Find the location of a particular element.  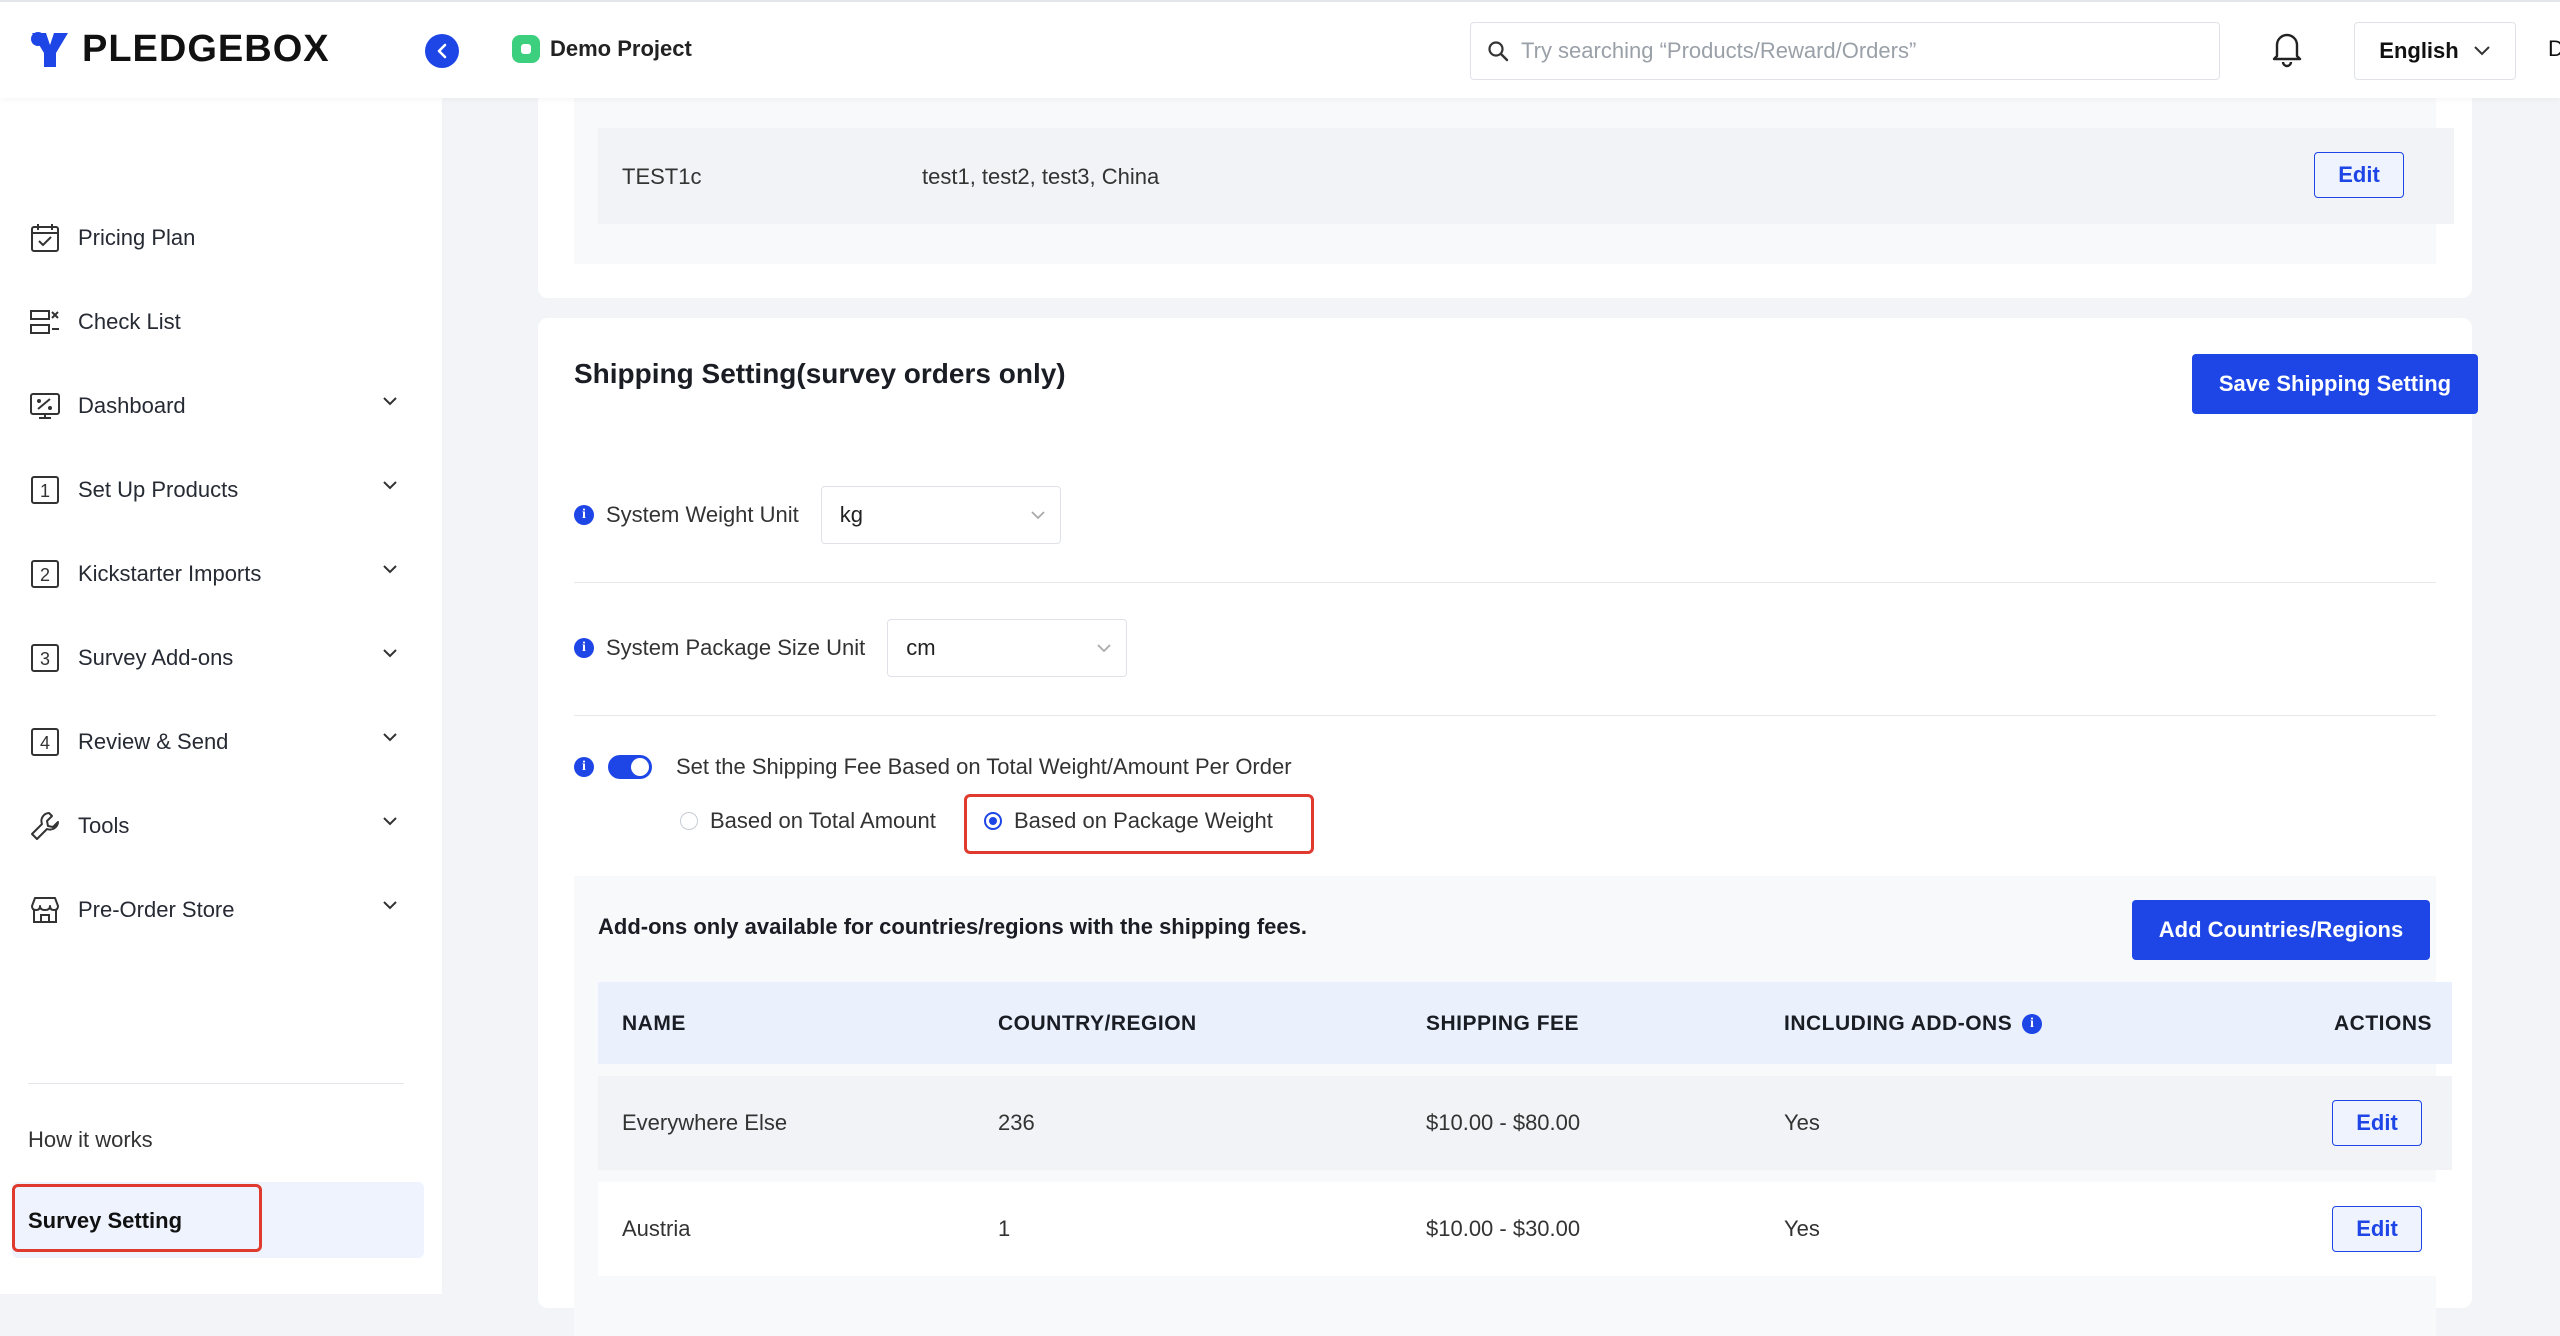

svg-text: 3 is located at coordinates (45, 659).